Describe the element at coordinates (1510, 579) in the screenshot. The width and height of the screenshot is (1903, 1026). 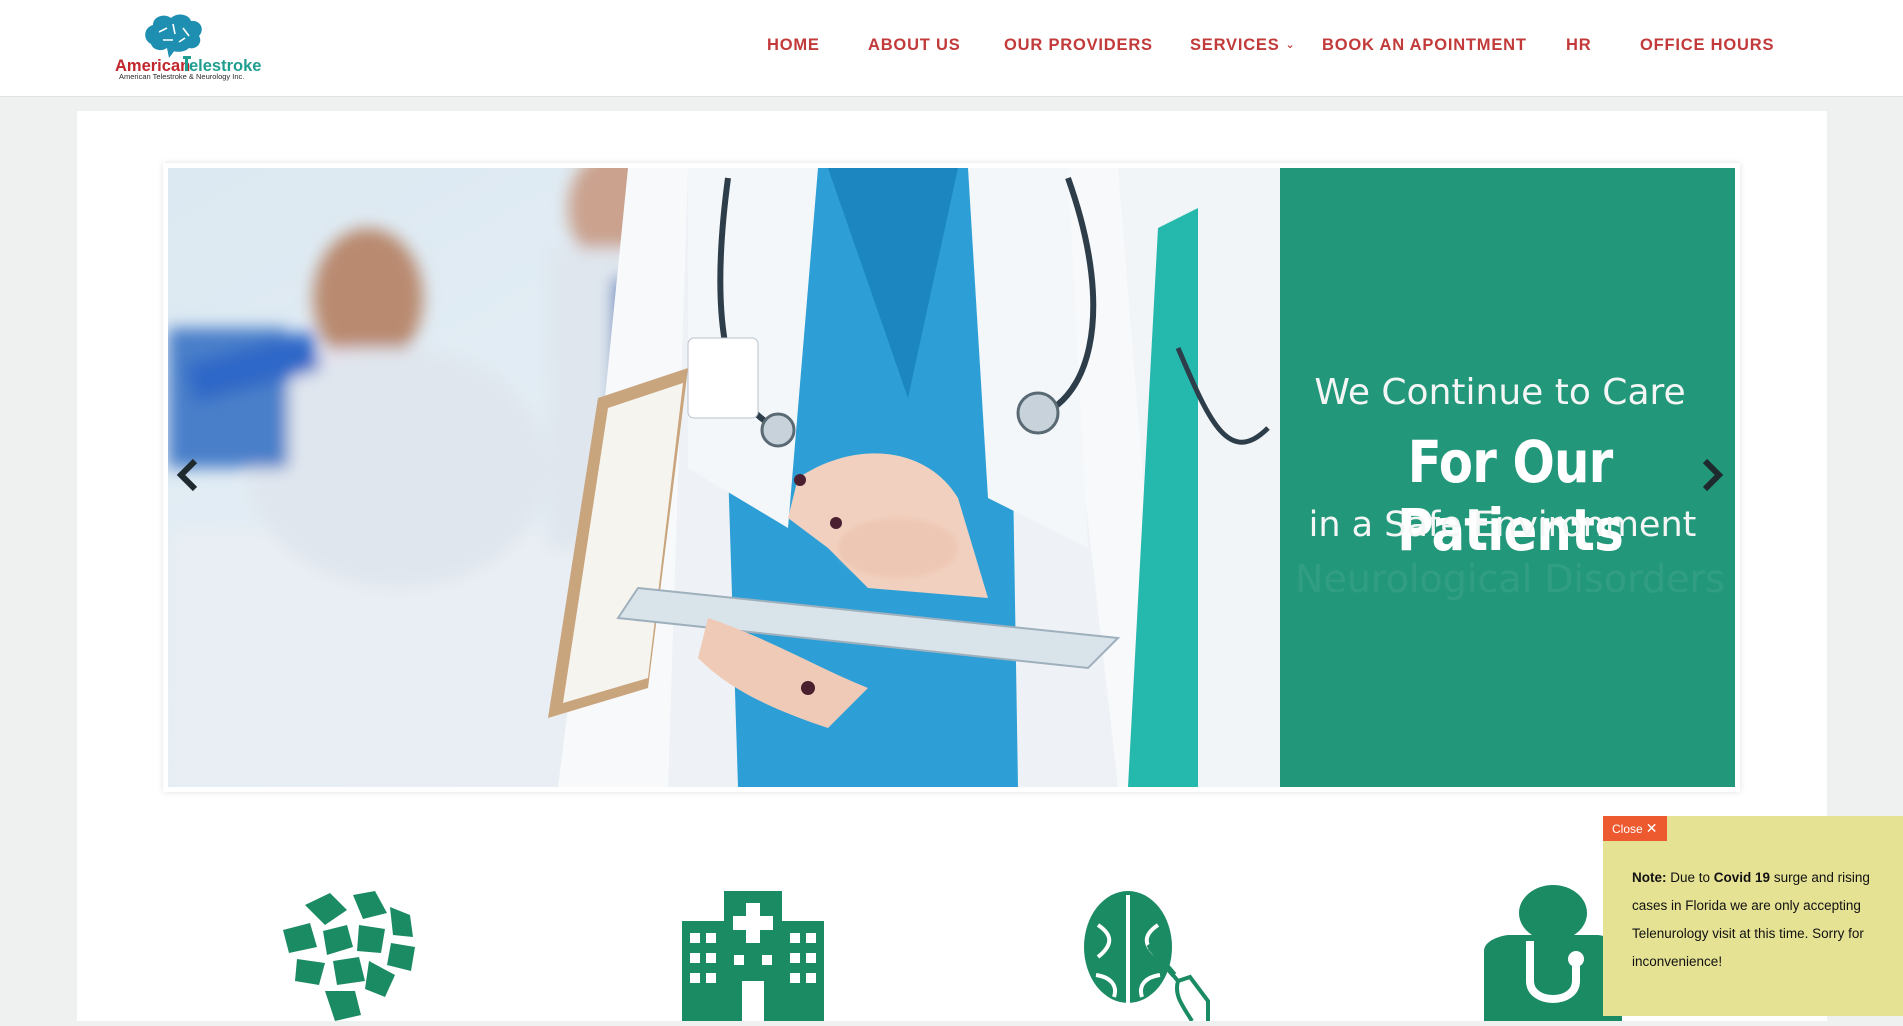
I see `hero-ghost-text: Neurological Disorders` at that location.